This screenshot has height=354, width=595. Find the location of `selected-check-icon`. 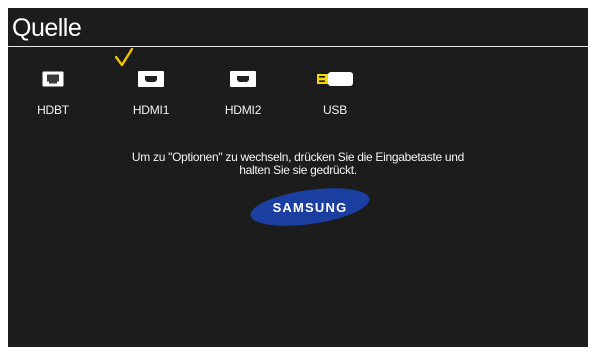

selected-check-icon is located at coordinates (124, 57).